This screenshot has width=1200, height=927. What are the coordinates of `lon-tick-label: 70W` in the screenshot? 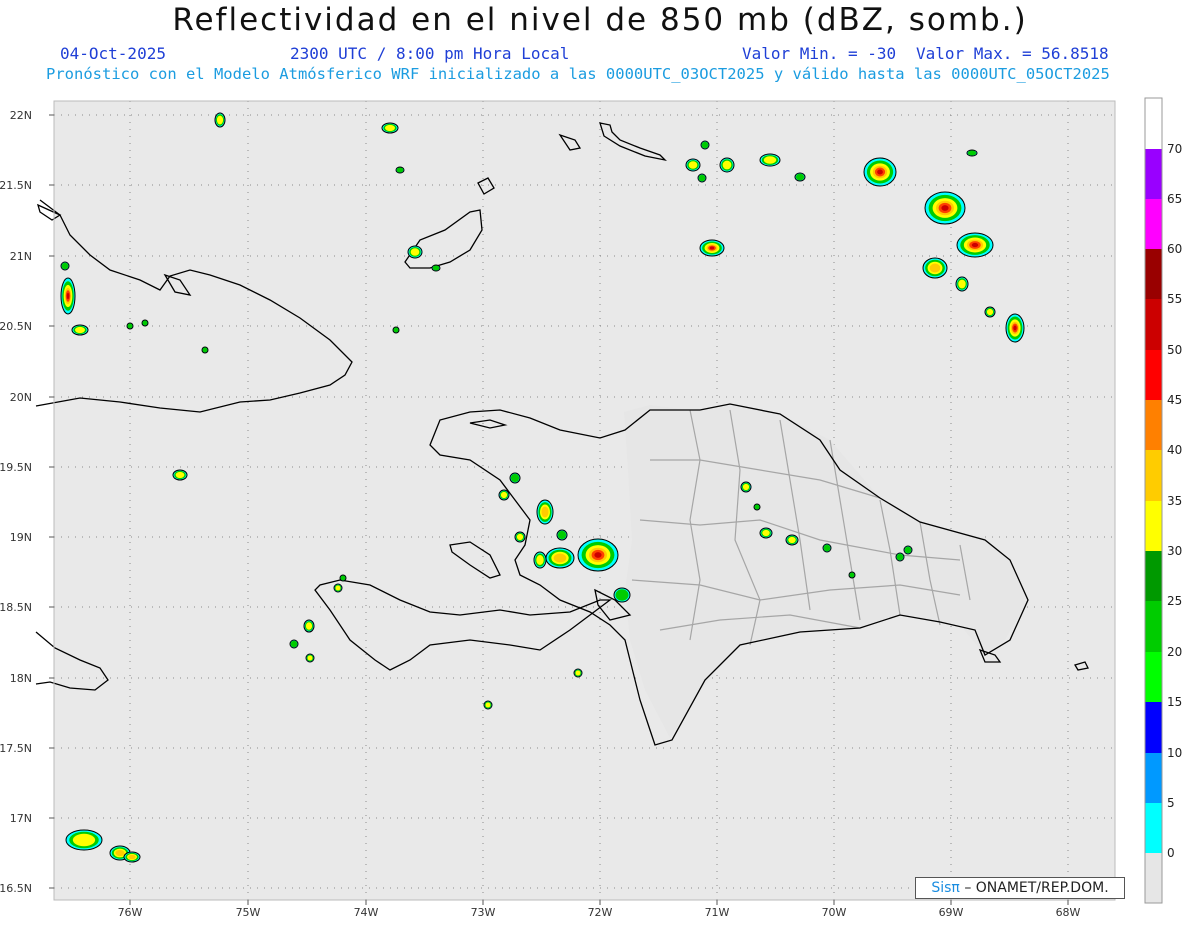 It's located at (834, 912).